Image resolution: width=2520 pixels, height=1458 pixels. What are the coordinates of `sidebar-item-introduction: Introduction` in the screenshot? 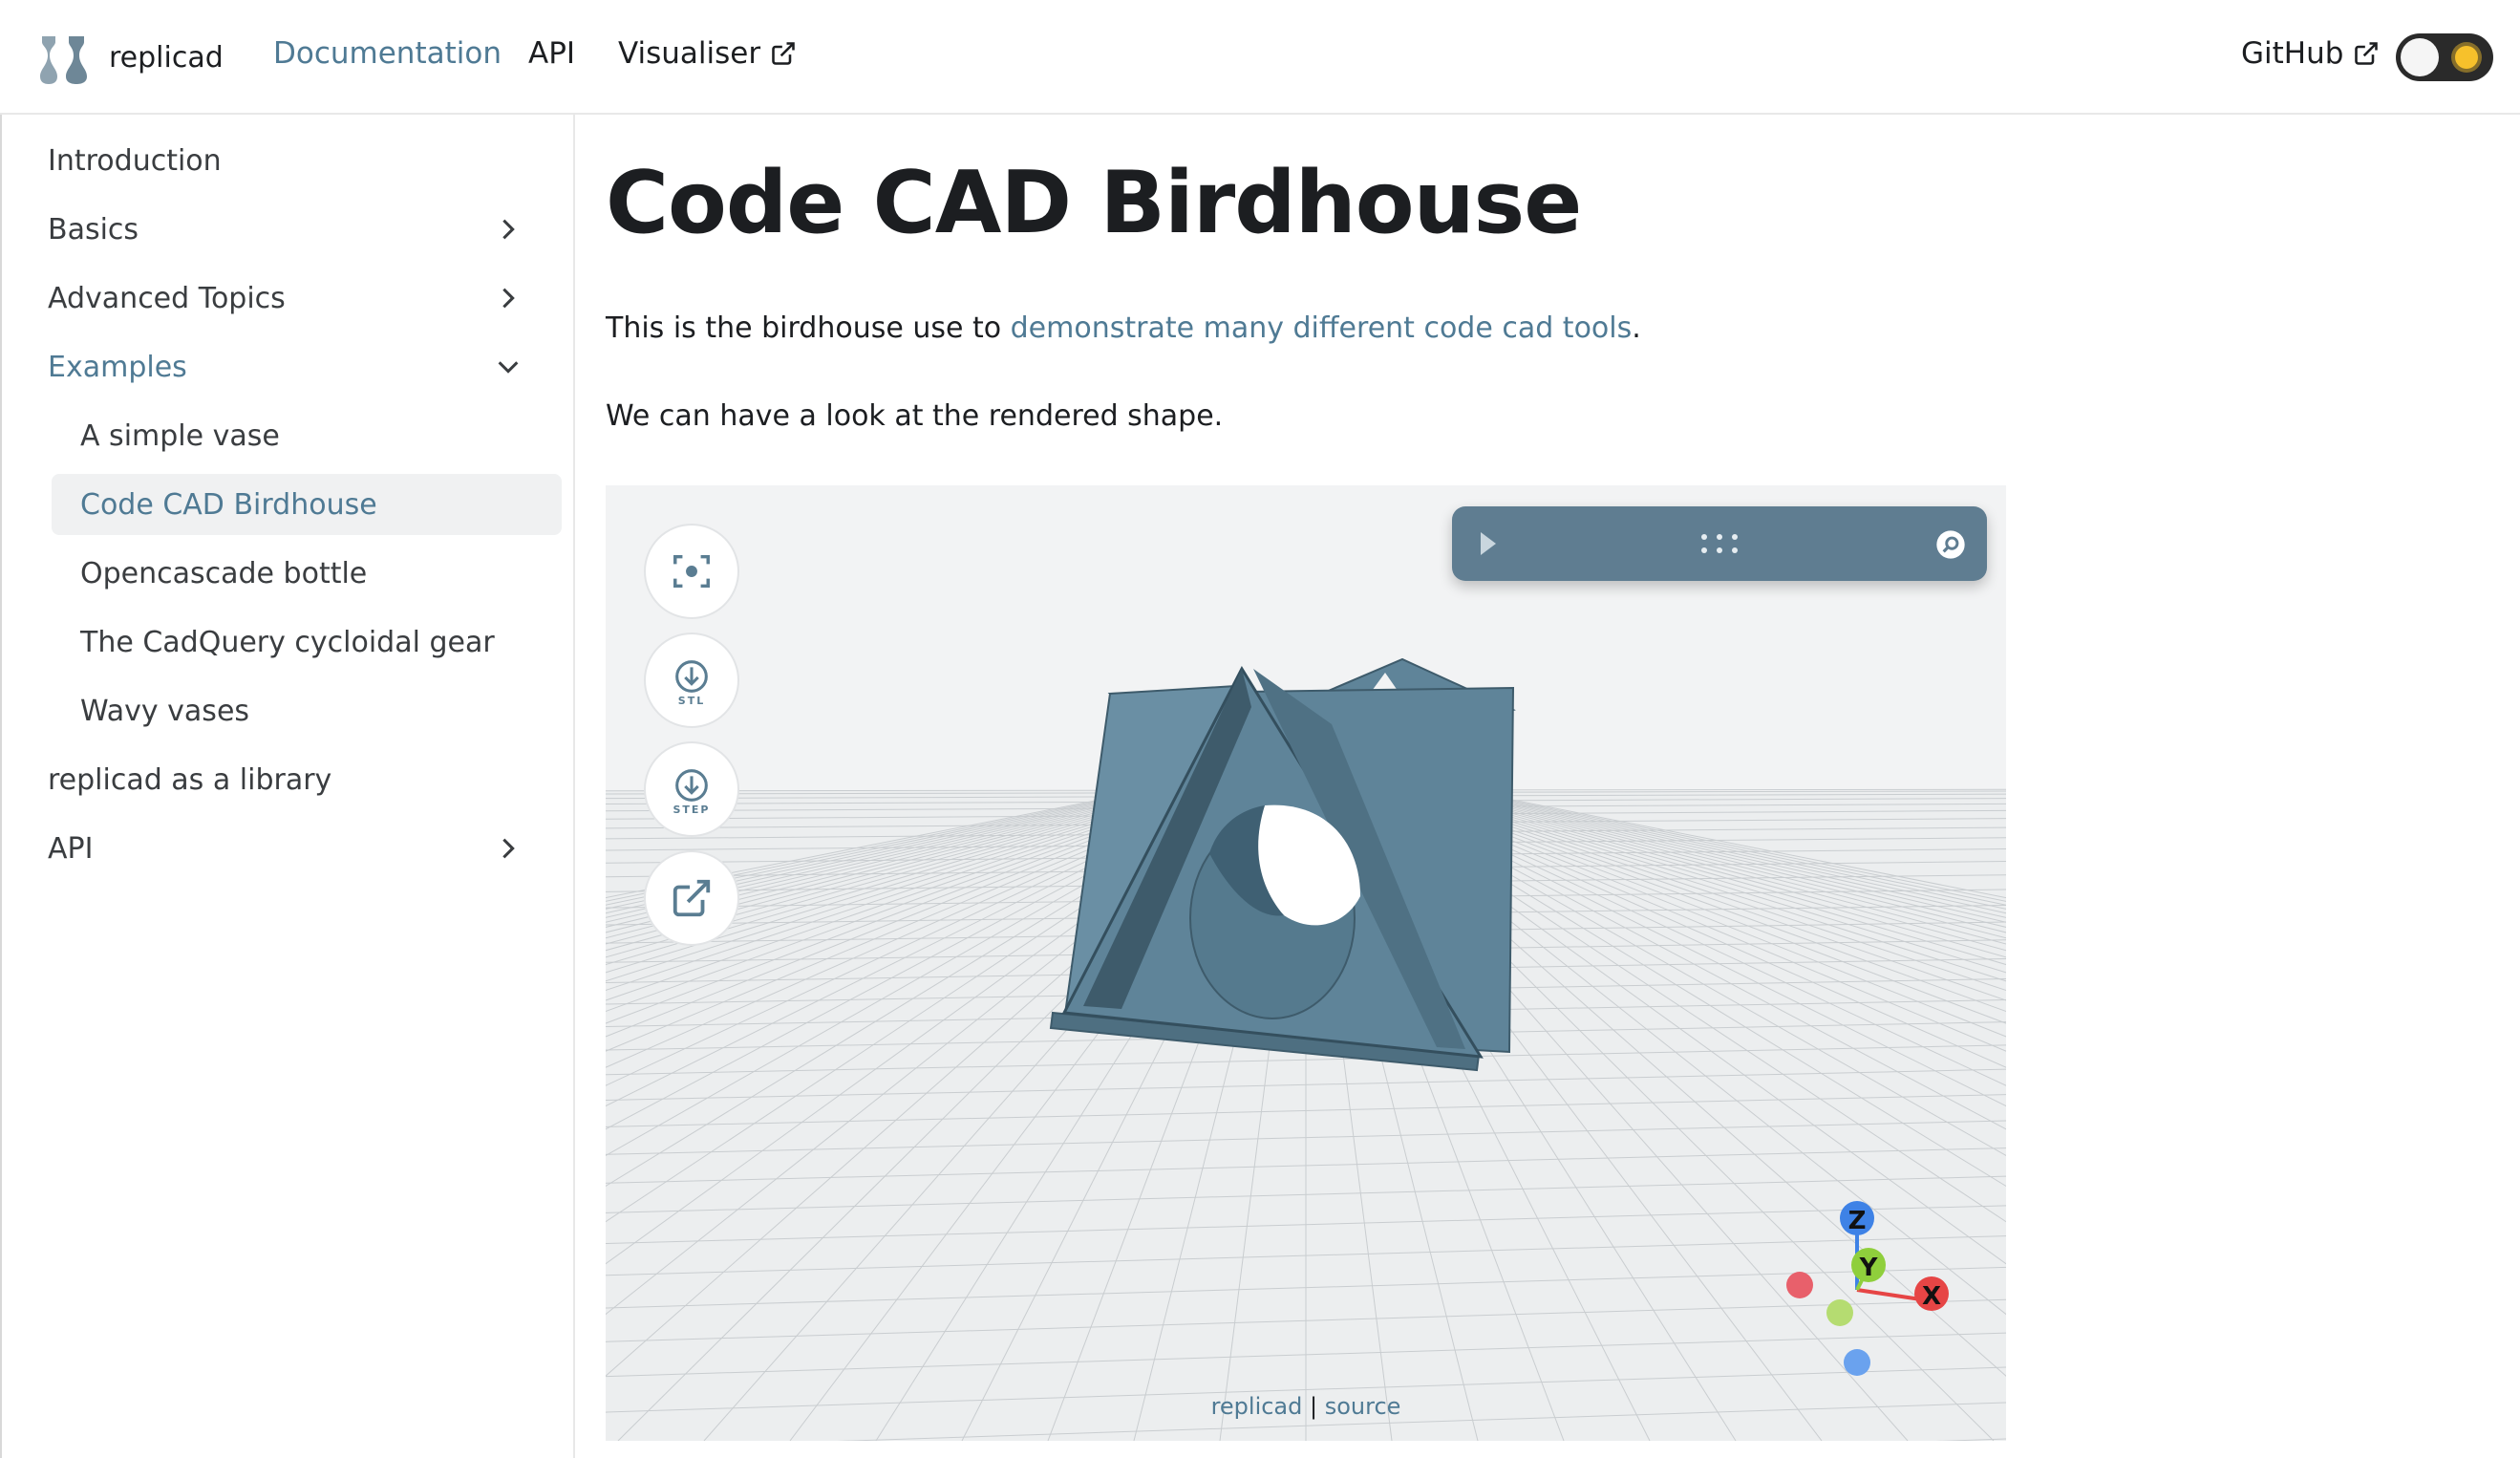 It's located at (306, 161).